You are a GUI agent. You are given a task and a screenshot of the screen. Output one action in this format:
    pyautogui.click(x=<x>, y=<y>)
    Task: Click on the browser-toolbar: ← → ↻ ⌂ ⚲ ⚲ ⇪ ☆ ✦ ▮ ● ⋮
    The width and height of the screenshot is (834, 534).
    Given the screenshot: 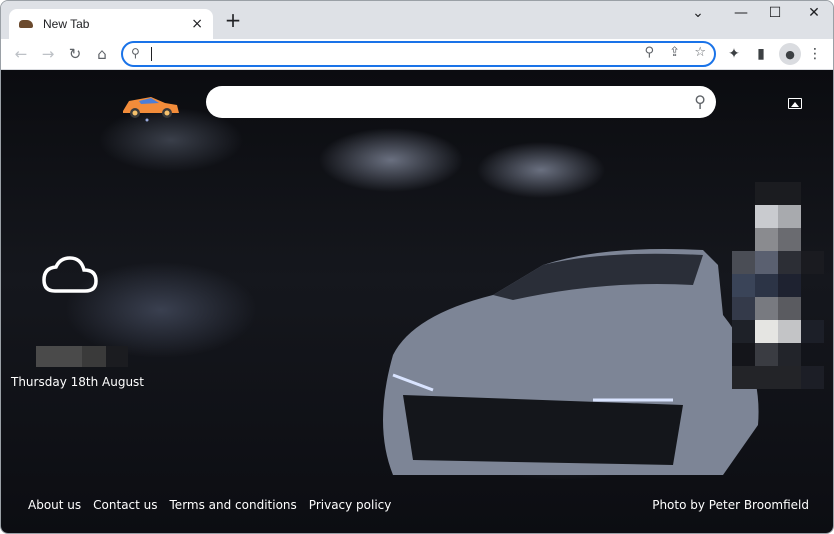 What is the action you would take?
    pyautogui.click(x=417, y=54)
    